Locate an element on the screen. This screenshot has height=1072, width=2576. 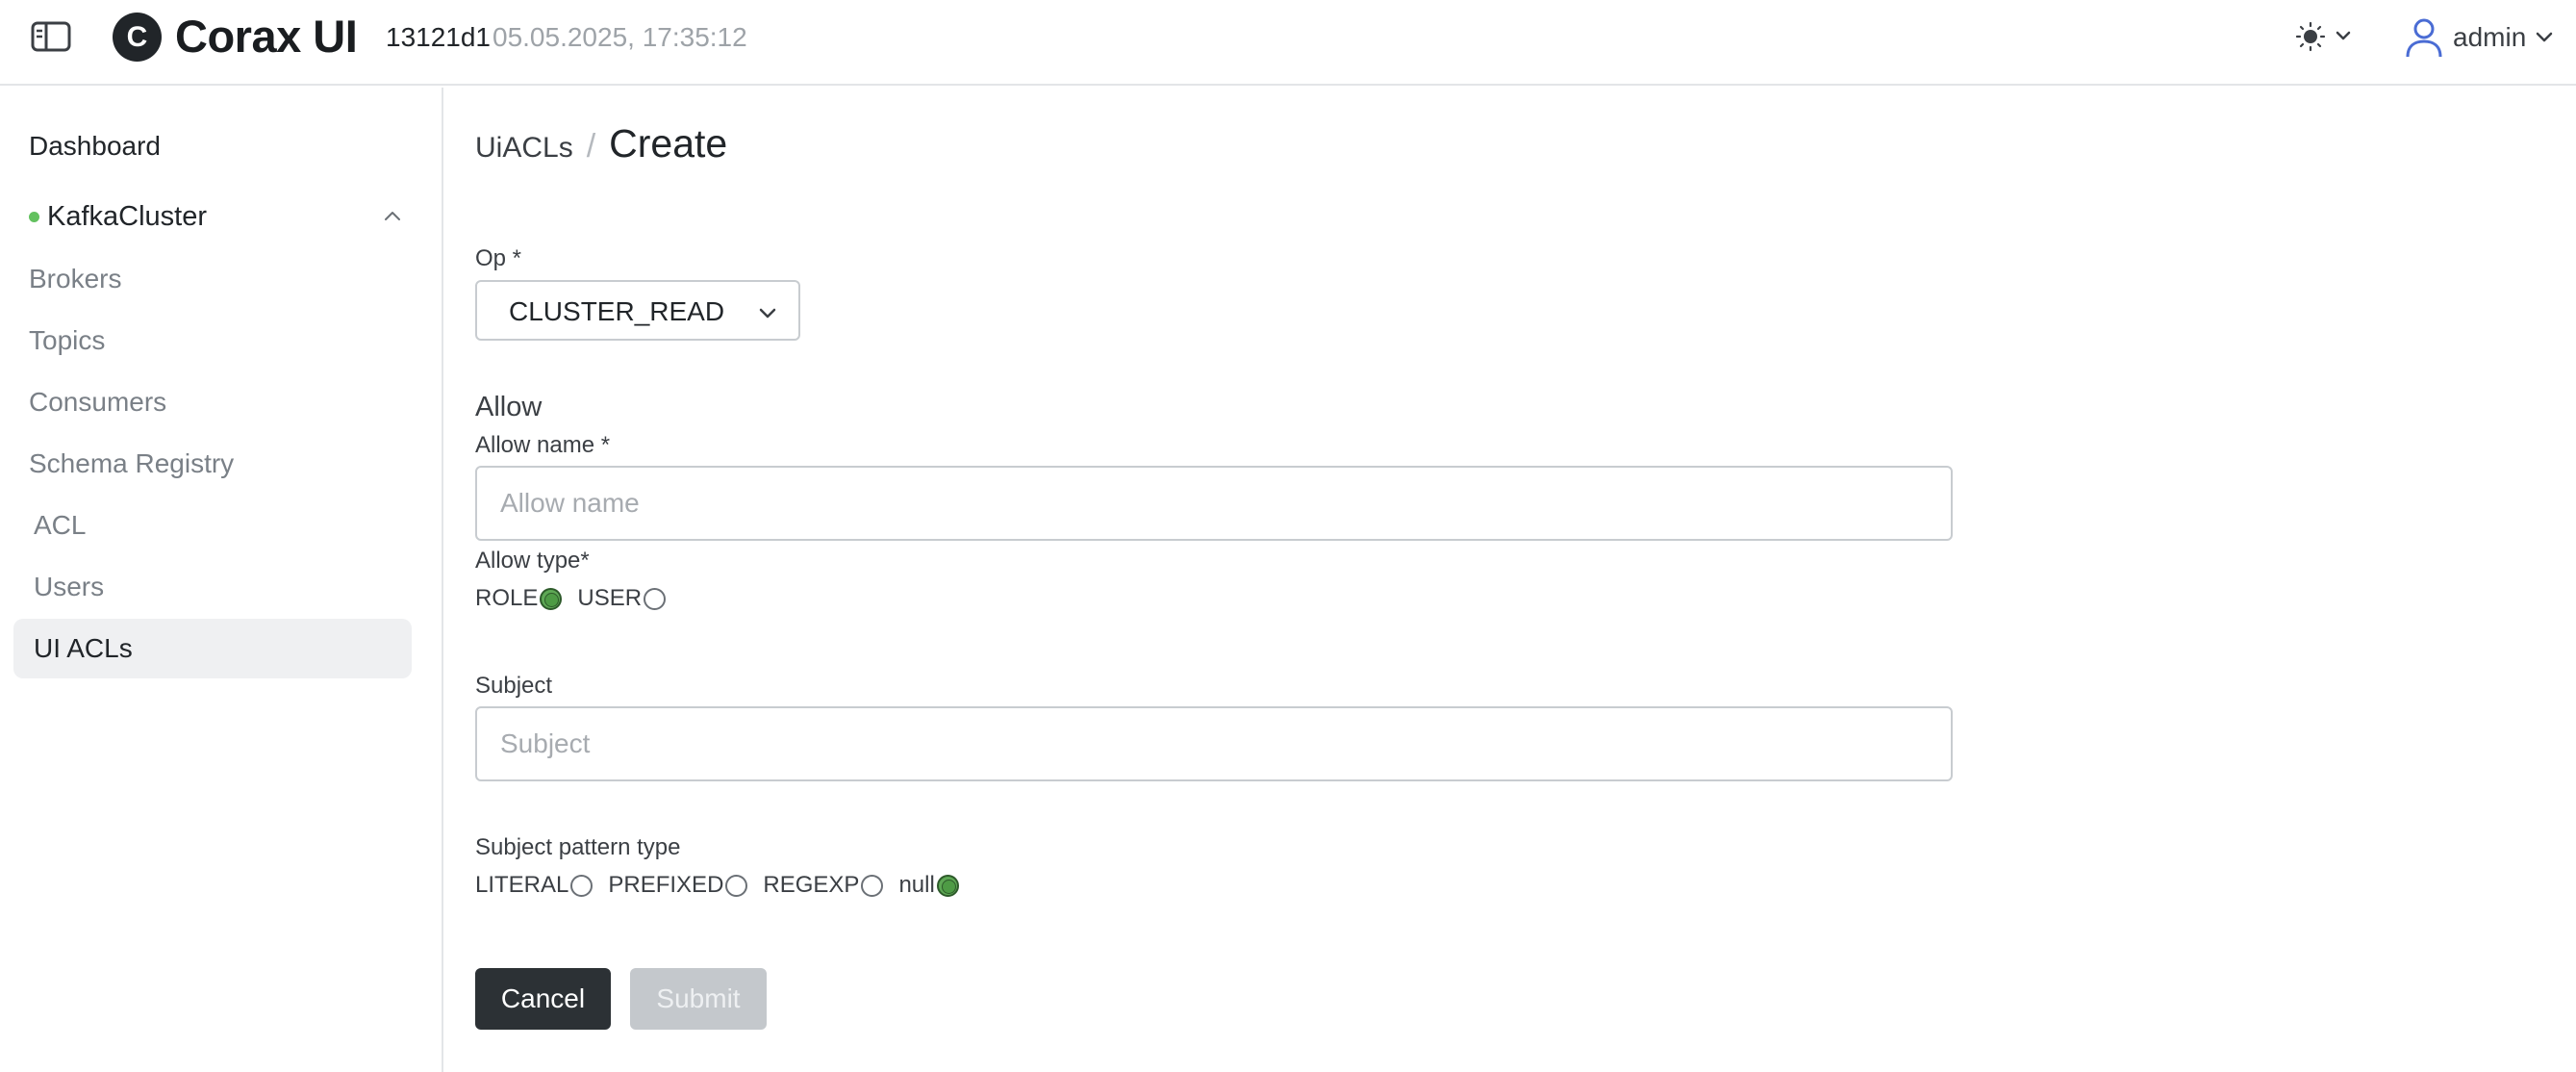
page-title: Create is located at coordinates (669, 143).